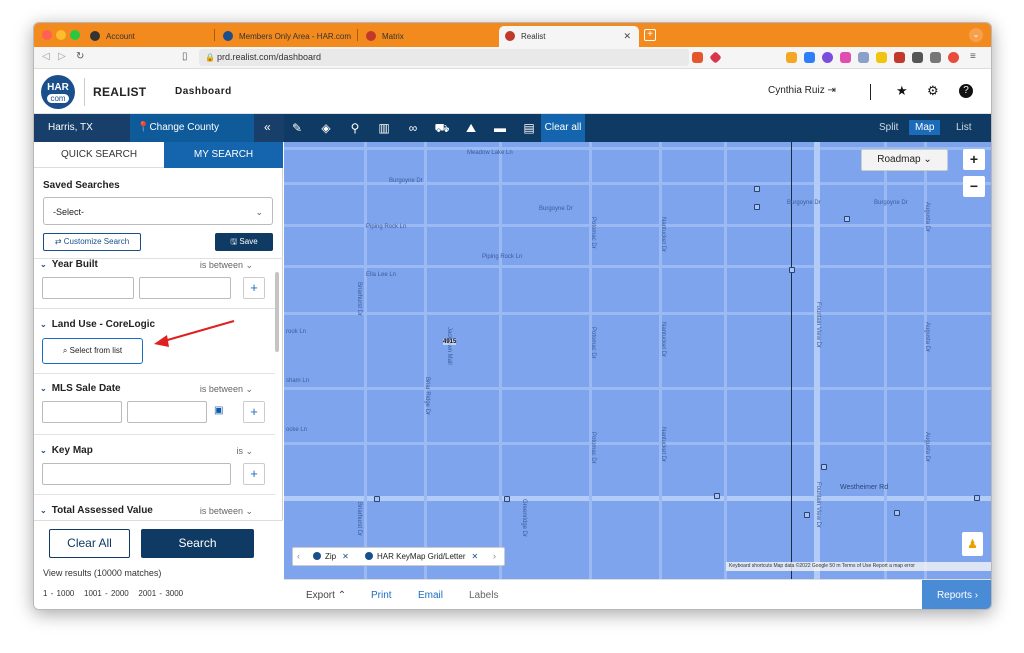 This screenshot has height=653, width=1024. I want to click on arrow-head, so click(161, 341).